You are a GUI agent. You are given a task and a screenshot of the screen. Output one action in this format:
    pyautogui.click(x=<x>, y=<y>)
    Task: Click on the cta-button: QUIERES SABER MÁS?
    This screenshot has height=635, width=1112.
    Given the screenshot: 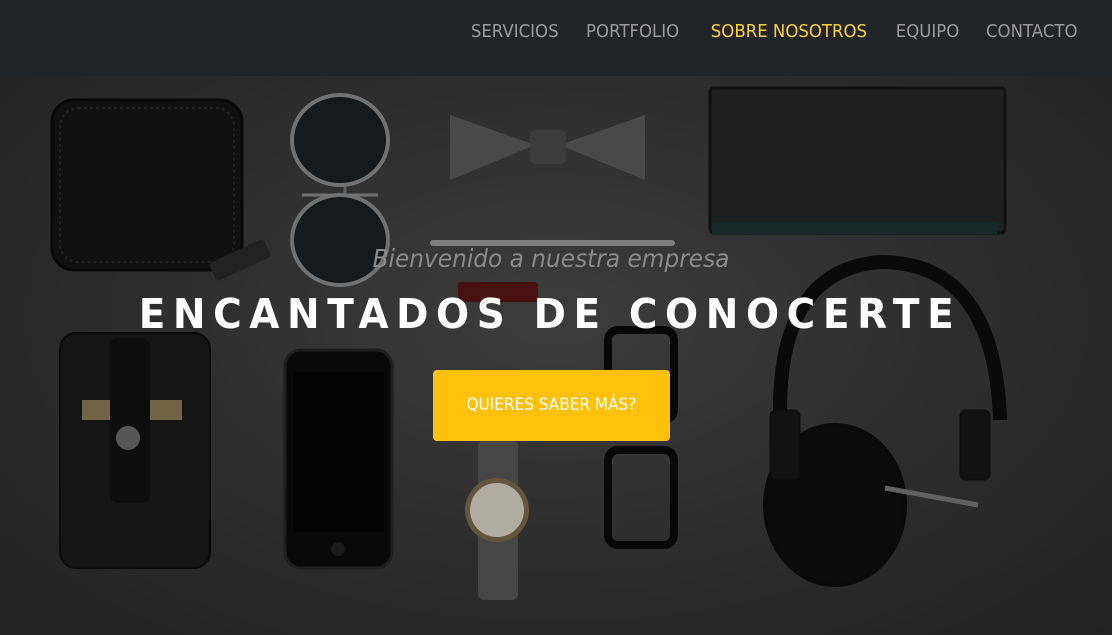 What is the action you would take?
    pyautogui.click(x=551, y=405)
    